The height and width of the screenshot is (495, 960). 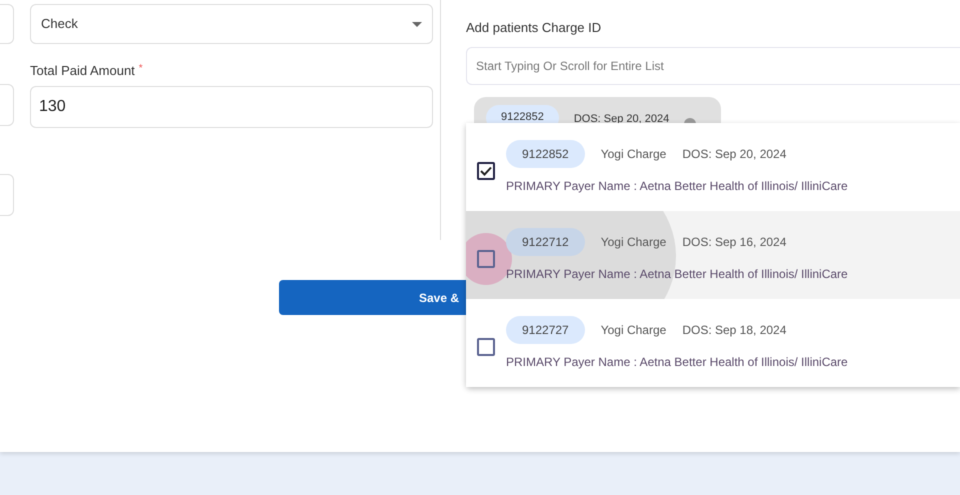 What do you see at coordinates (231, 107) in the screenshot?
I see `total-paid-field: 130` at bounding box center [231, 107].